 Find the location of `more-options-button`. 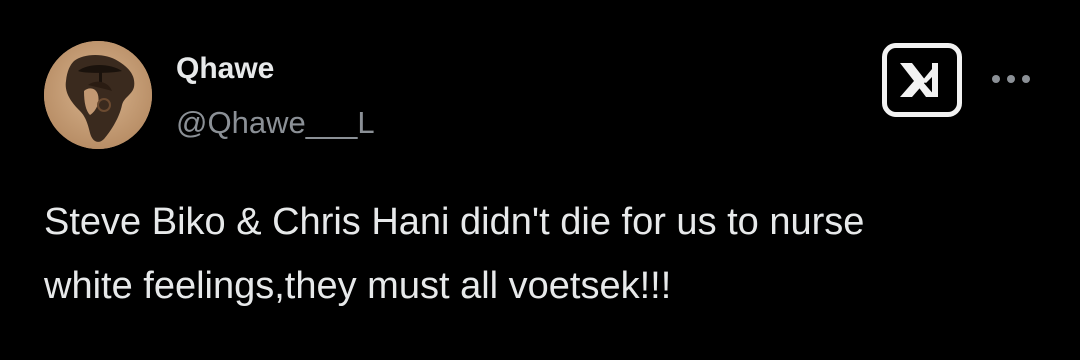

more-options-button is located at coordinates (1011, 79).